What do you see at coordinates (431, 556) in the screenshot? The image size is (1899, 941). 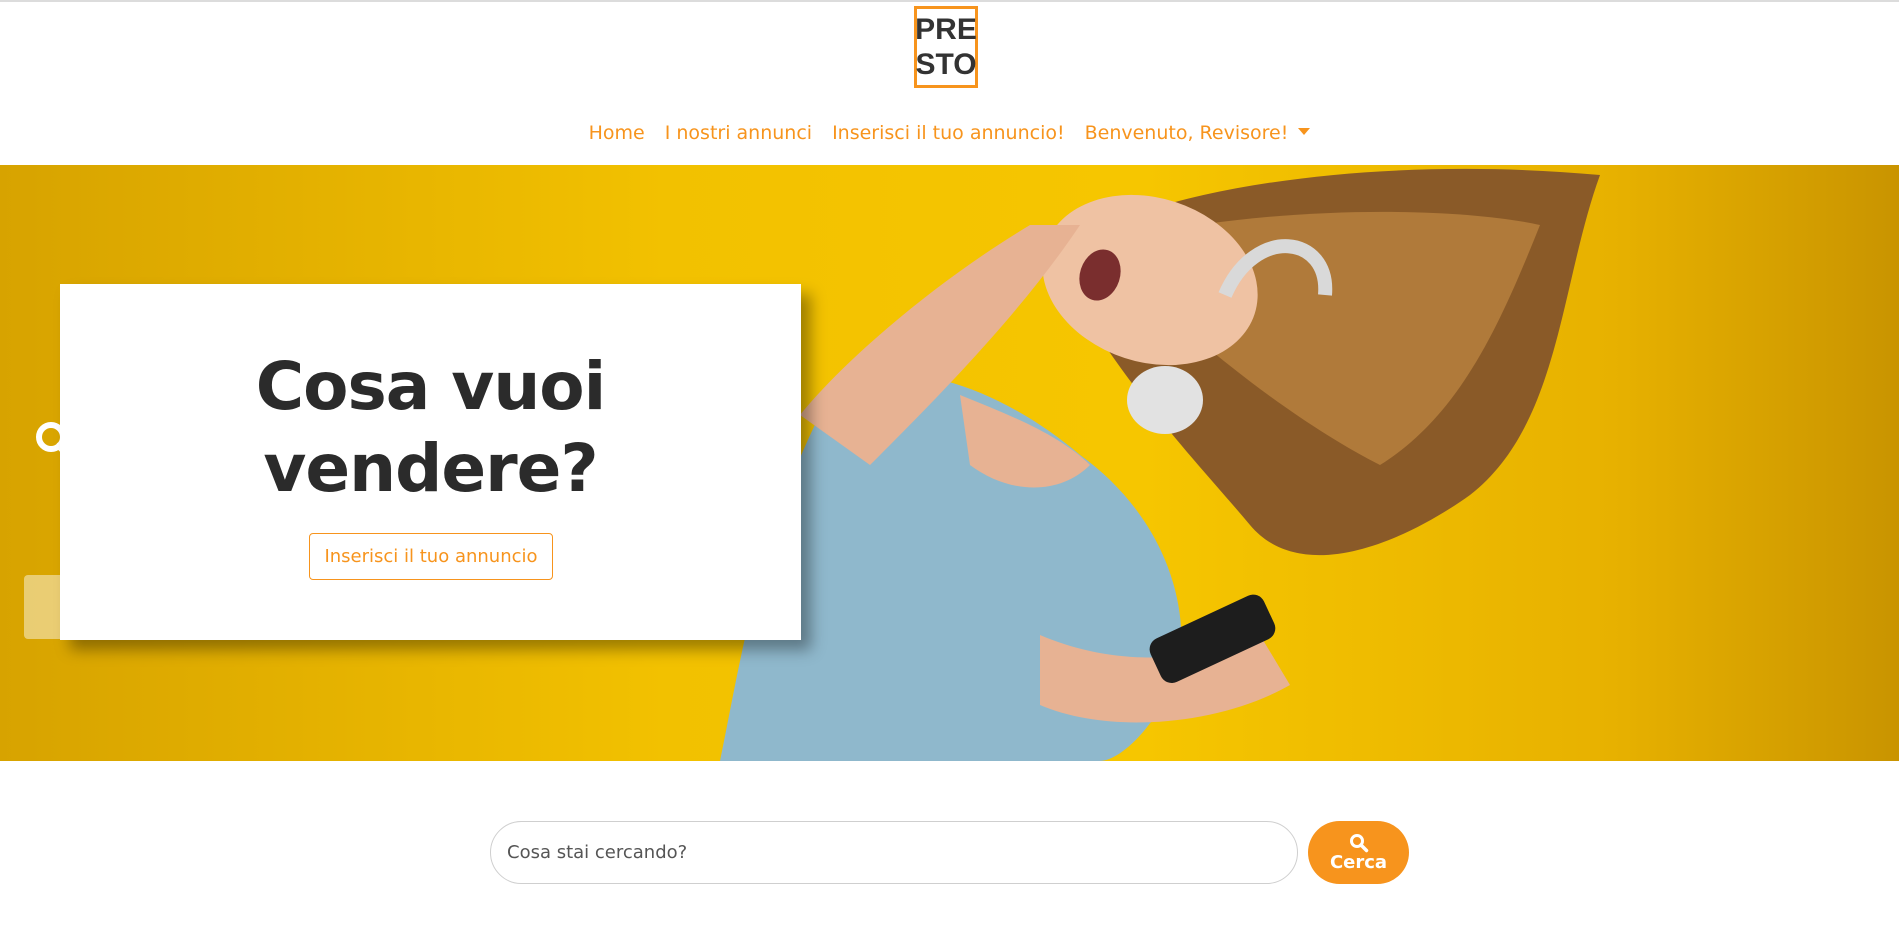 I see `insert-ad-button: Inserisci il tuo annuncio` at bounding box center [431, 556].